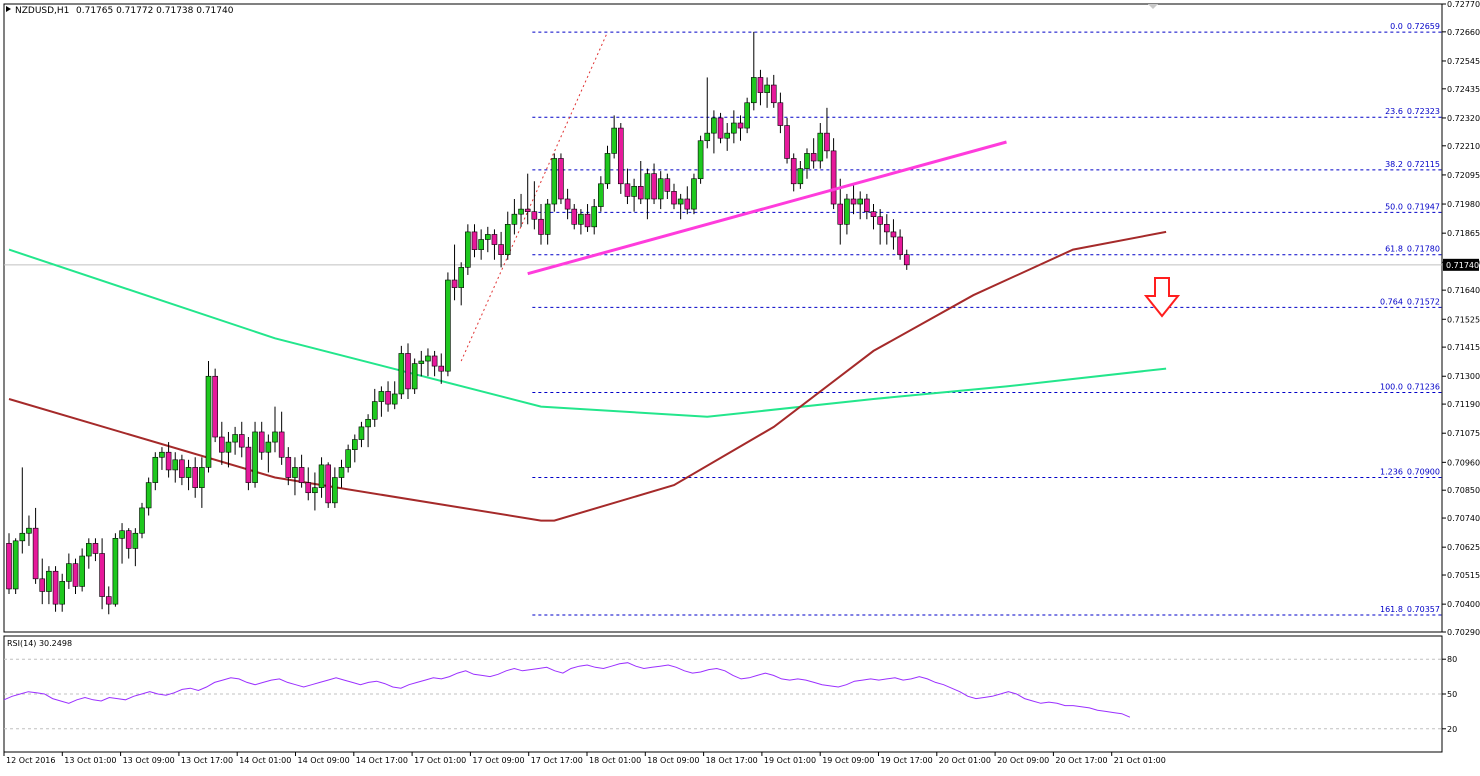  Describe the element at coordinates (1423, 111) in the screenshot. I see `fib-level-price: 0.72323` at that location.